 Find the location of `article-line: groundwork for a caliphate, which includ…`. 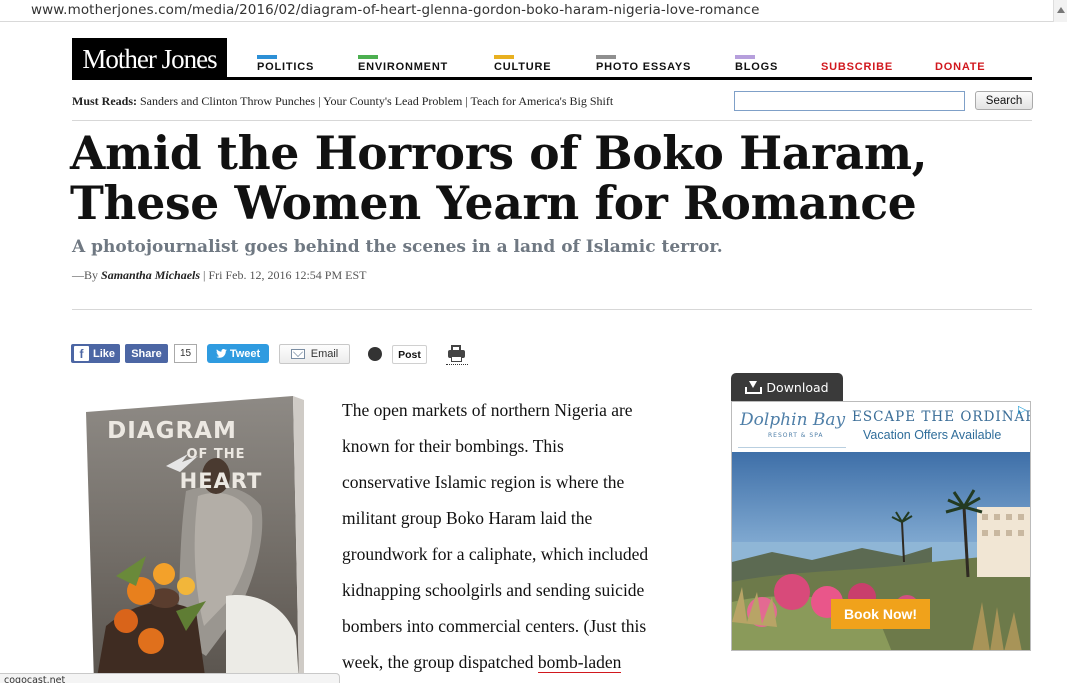

article-line: groundwork for a caliphate, which includ… is located at coordinates (495, 554).